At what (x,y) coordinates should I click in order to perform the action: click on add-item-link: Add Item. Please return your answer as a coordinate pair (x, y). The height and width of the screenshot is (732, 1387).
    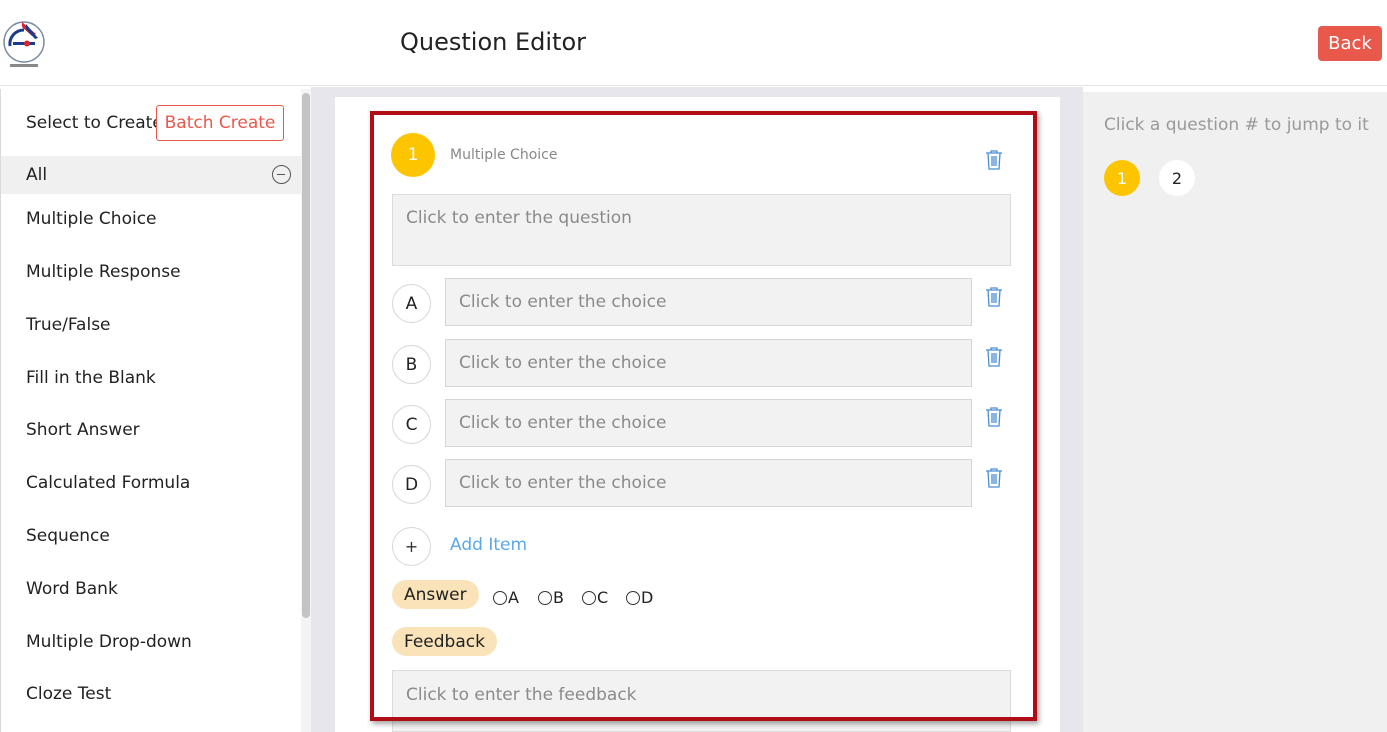
    Looking at the image, I should click on (488, 545).